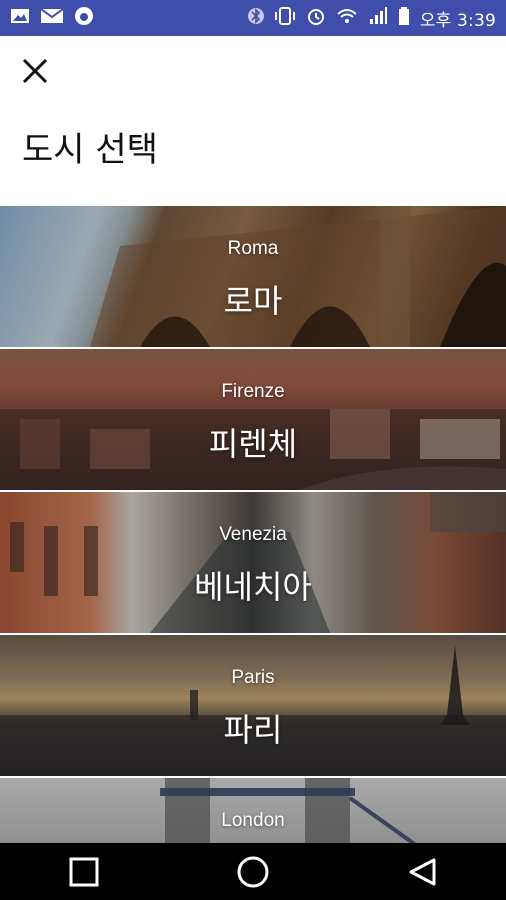 Image resolution: width=506 pixels, height=900 pixels. What do you see at coordinates (253, 677) in the screenshot?
I see `city-name-en: Paris` at bounding box center [253, 677].